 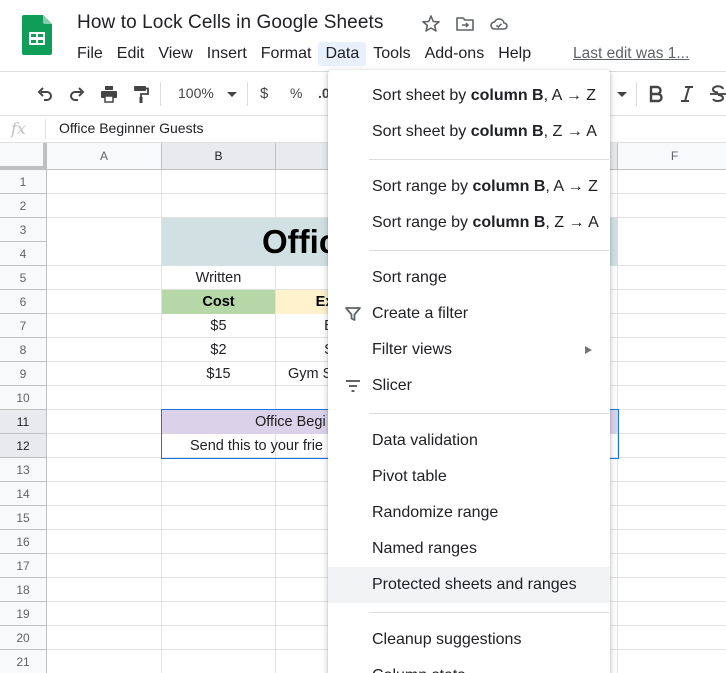 I want to click on row-header: 13, so click(x=23, y=470).